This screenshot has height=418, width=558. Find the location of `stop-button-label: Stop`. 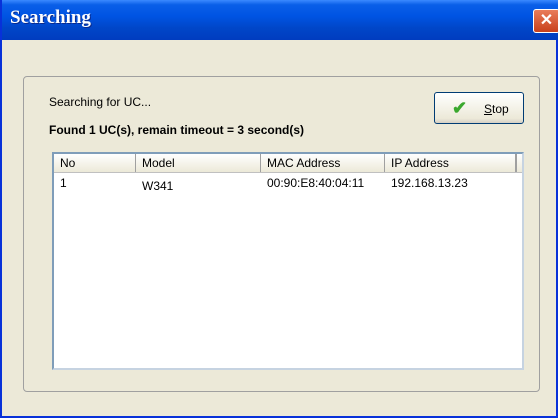

stop-button-label: Stop is located at coordinates (496, 109).